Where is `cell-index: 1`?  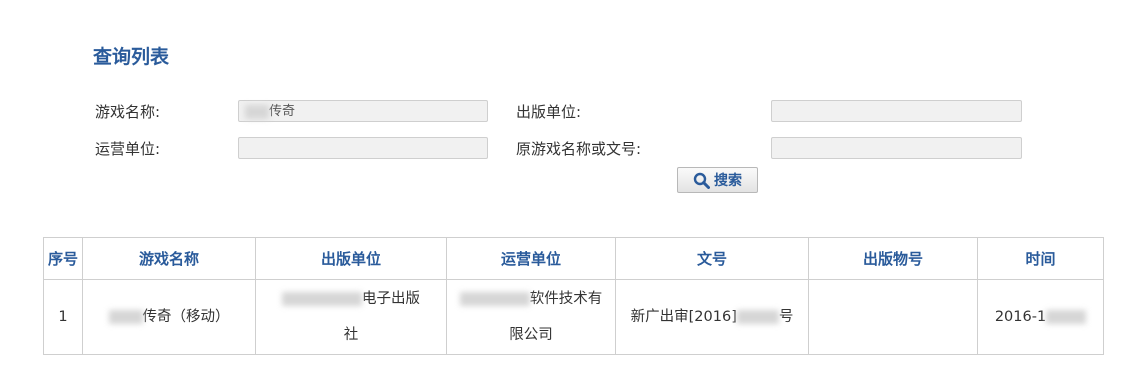 cell-index: 1 is located at coordinates (63, 317).